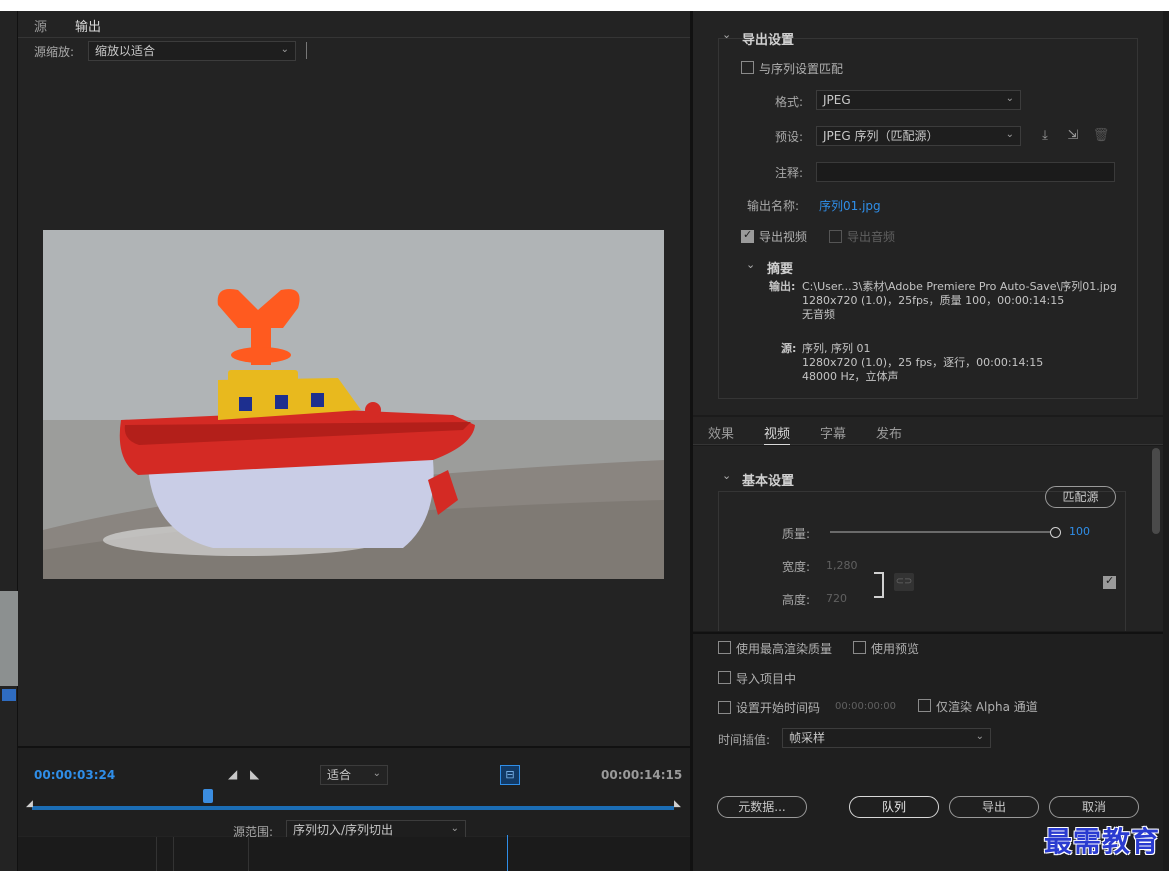  What do you see at coordinates (747, 67) in the screenshot?
I see `match-sequence-checkbox` at bounding box center [747, 67].